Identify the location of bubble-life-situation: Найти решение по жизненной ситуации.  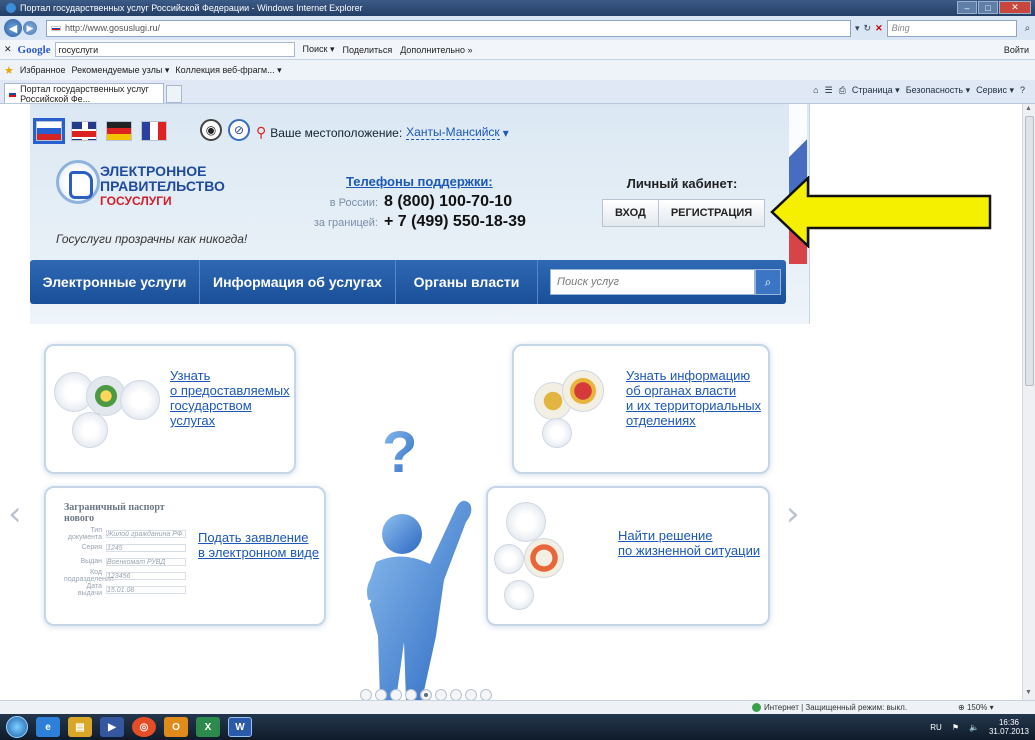
(628, 556).